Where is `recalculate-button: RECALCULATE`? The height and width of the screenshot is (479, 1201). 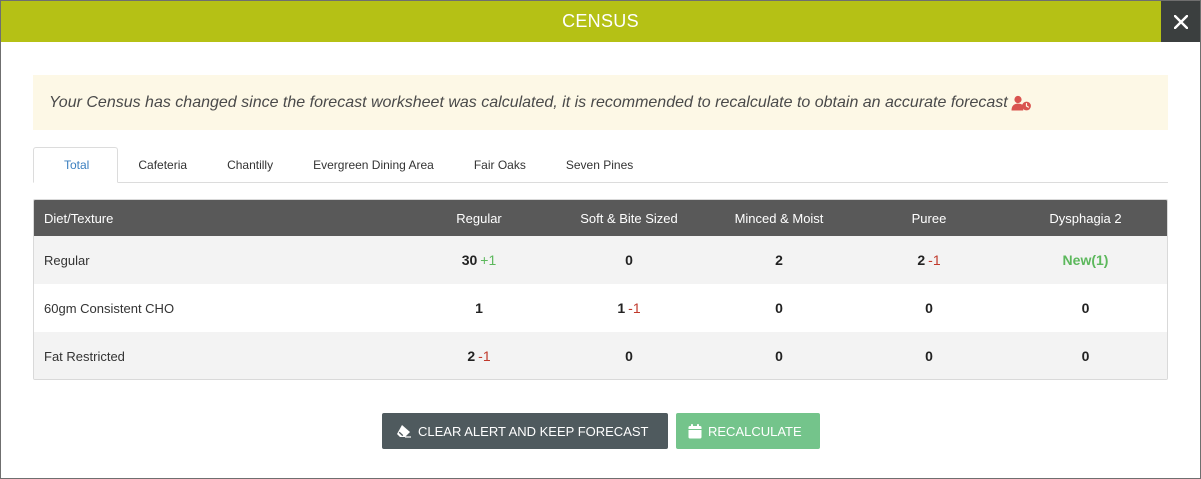 recalculate-button: RECALCULATE is located at coordinates (748, 431).